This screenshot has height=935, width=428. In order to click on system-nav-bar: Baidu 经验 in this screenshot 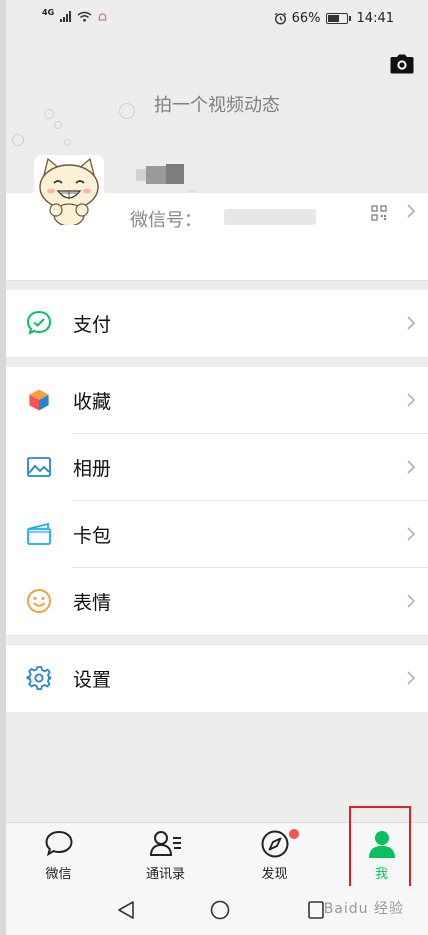, I will do `click(217, 910)`.